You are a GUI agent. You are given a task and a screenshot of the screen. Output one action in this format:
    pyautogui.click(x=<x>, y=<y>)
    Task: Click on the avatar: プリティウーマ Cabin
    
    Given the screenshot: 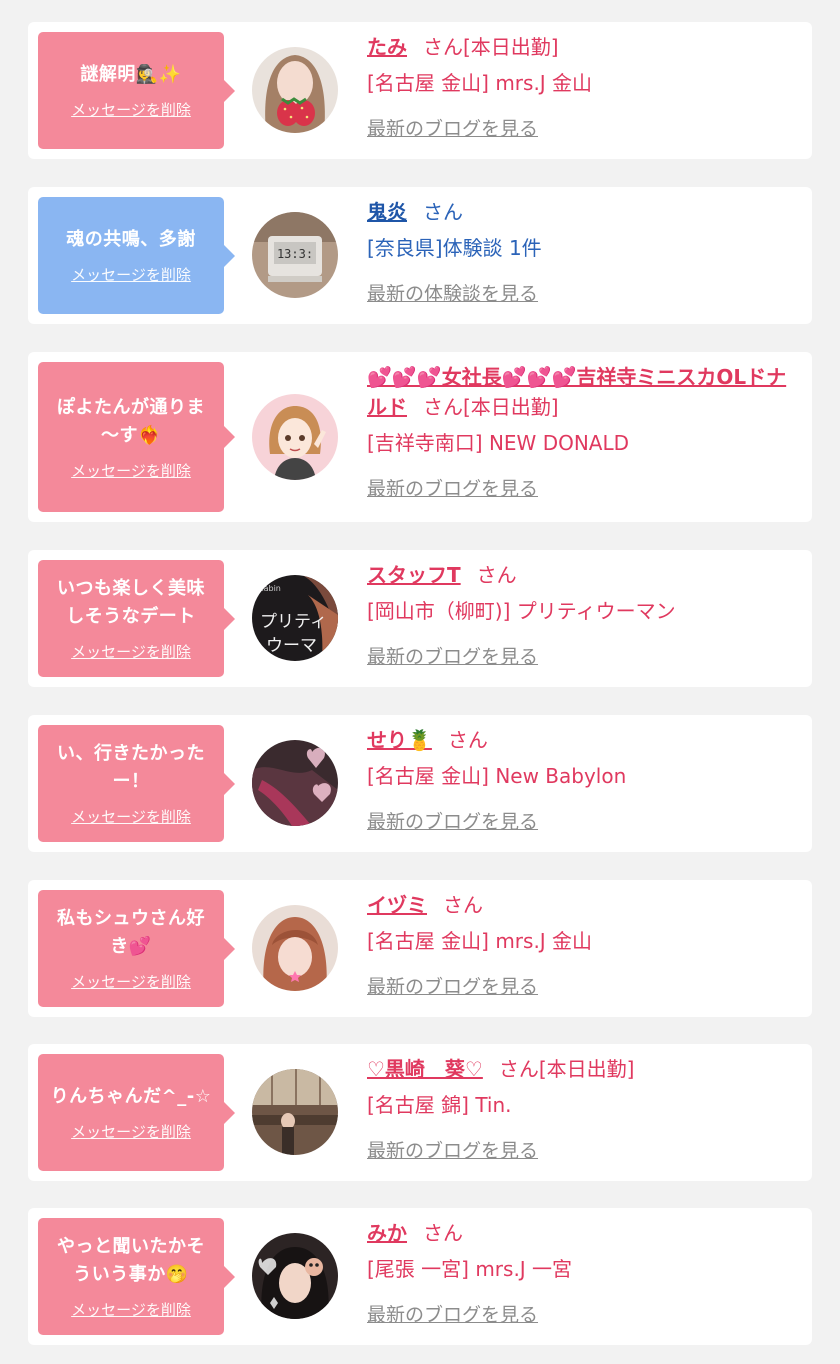 What is the action you would take?
    pyautogui.click(x=295, y=618)
    